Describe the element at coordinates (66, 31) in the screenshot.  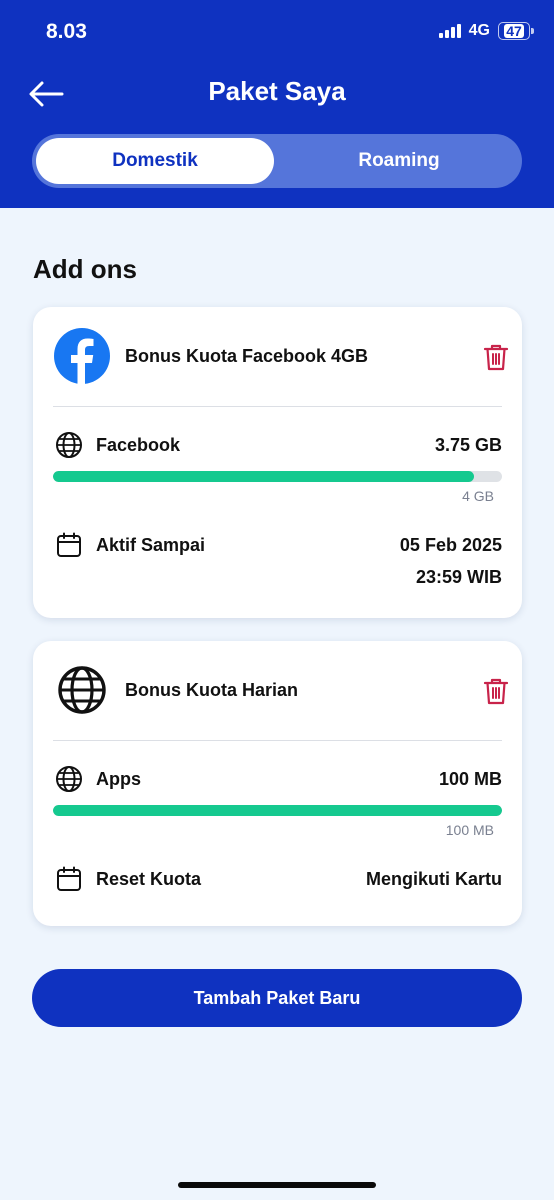
I see `status-time: 8.03` at that location.